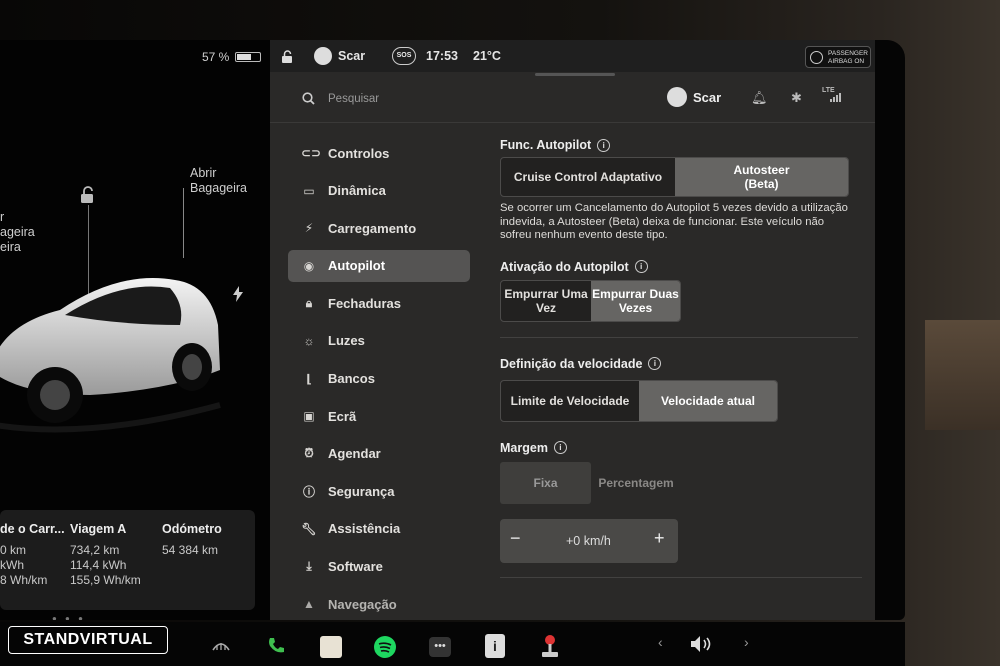 The width and height of the screenshot is (1000, 666). Describe the element at coordinates (759, 98) in the screenshot. I see `bell-icon: 🔔︎` at that location.